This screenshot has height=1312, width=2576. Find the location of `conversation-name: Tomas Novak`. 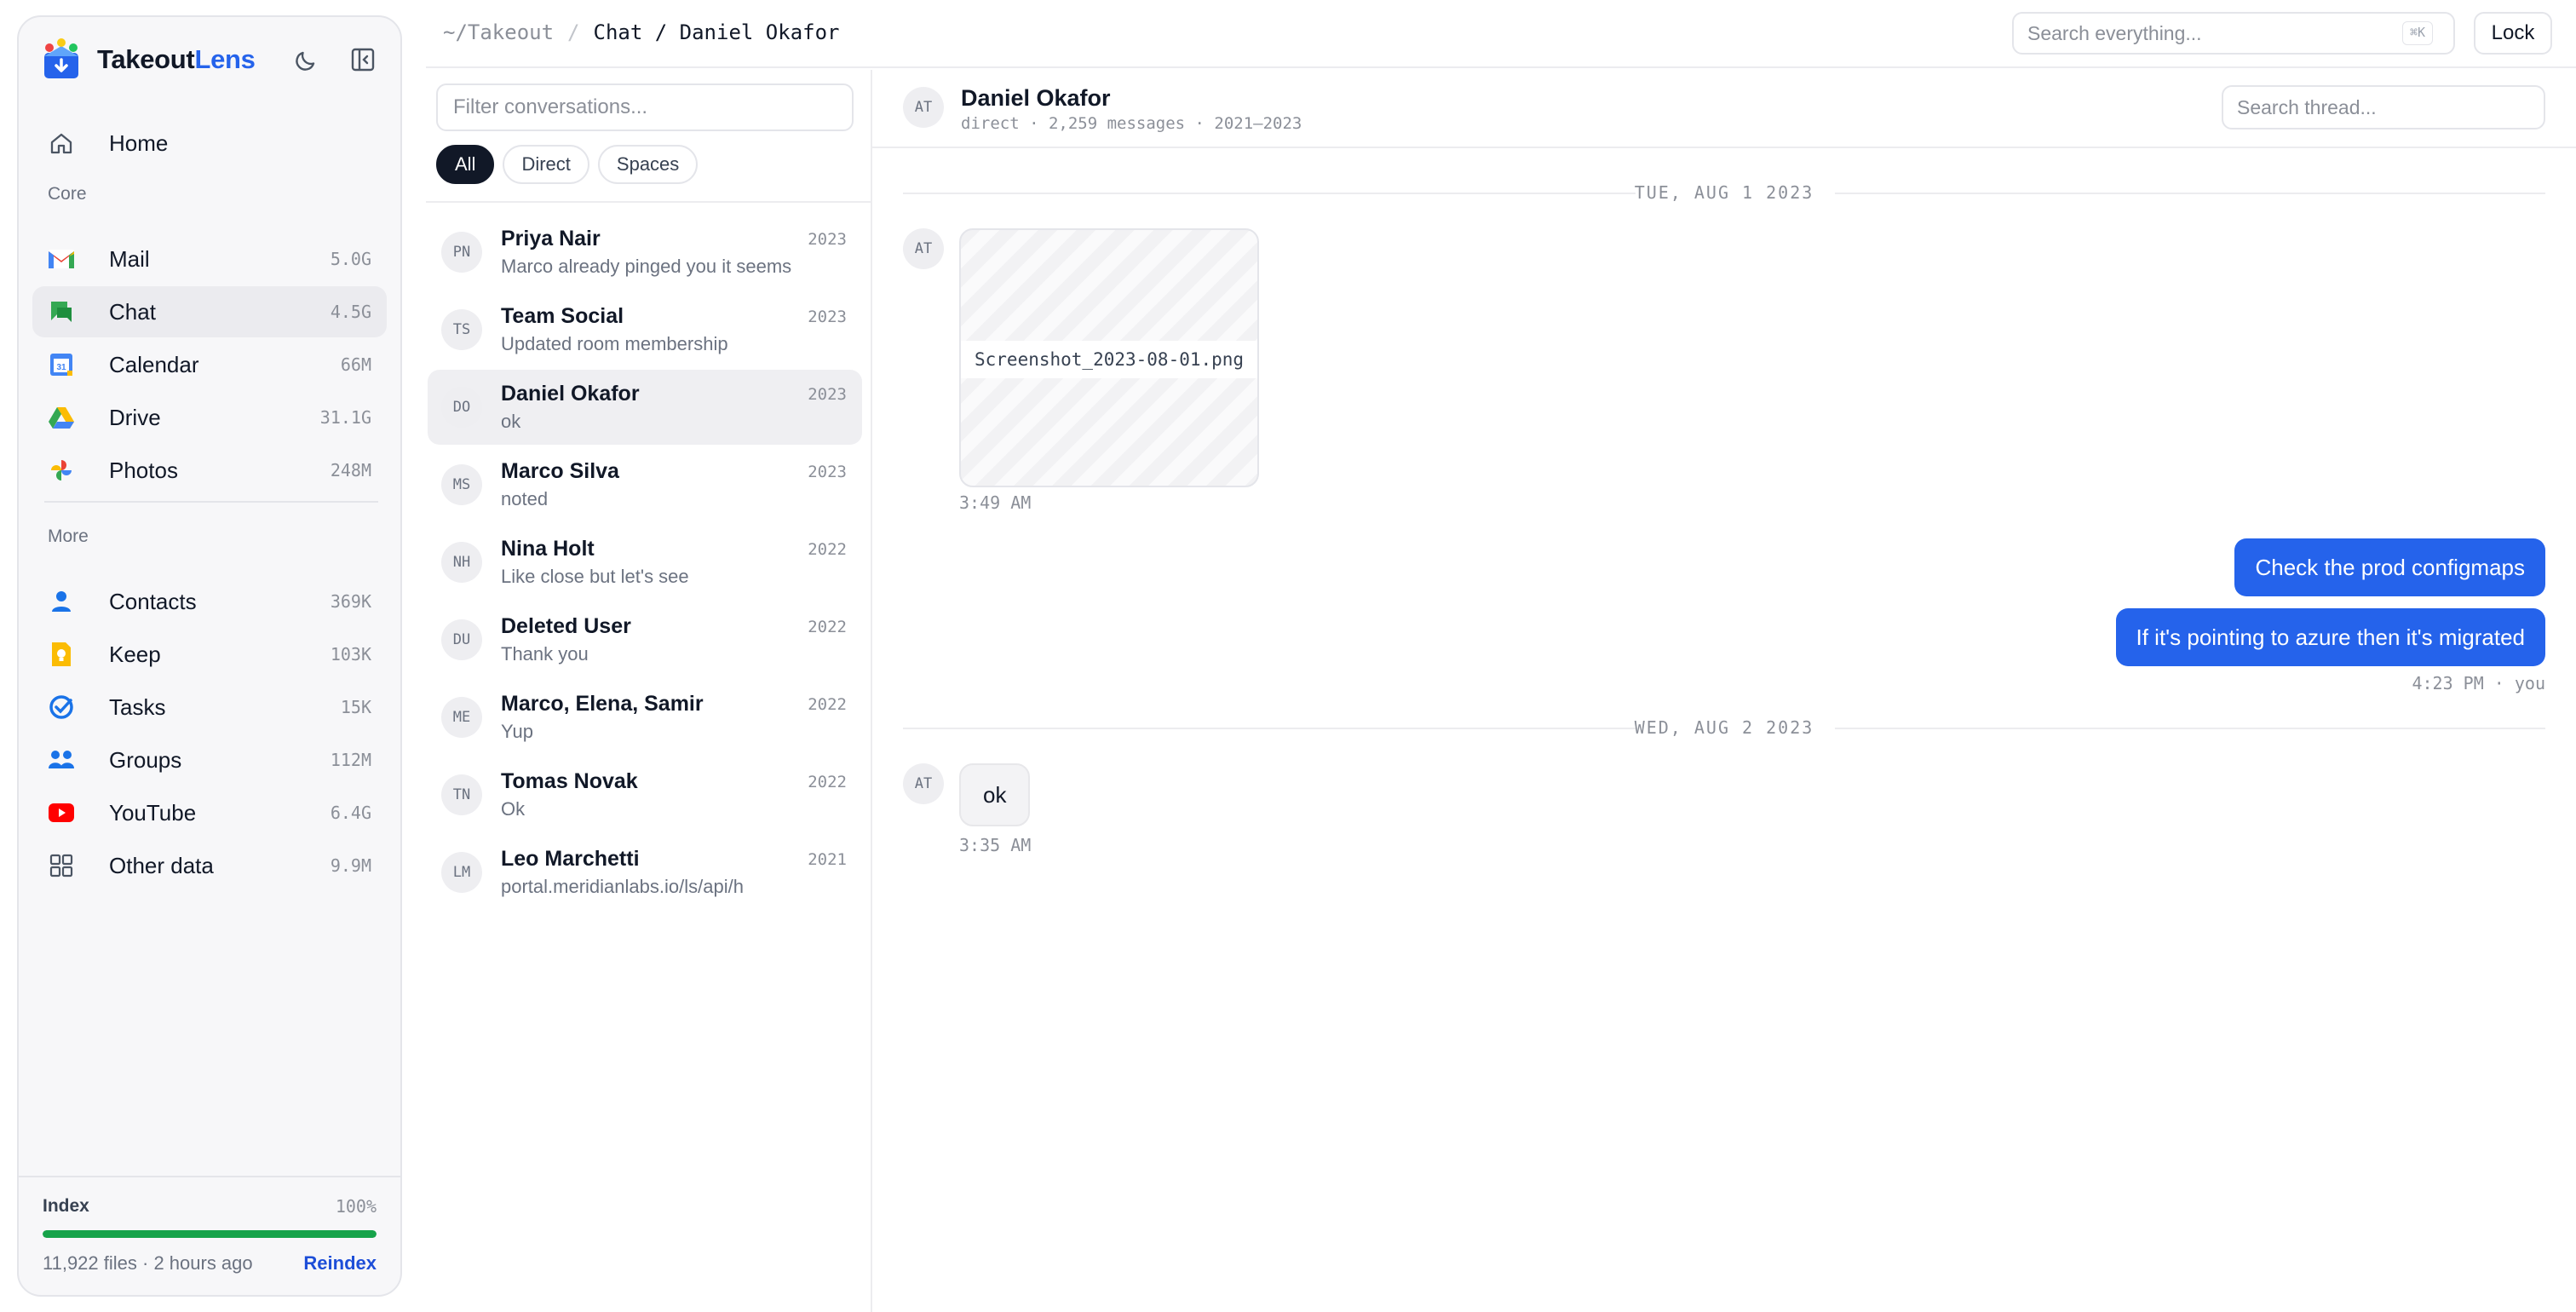

conversation-name: Tomas Novak is located at coordinates (569, 781).